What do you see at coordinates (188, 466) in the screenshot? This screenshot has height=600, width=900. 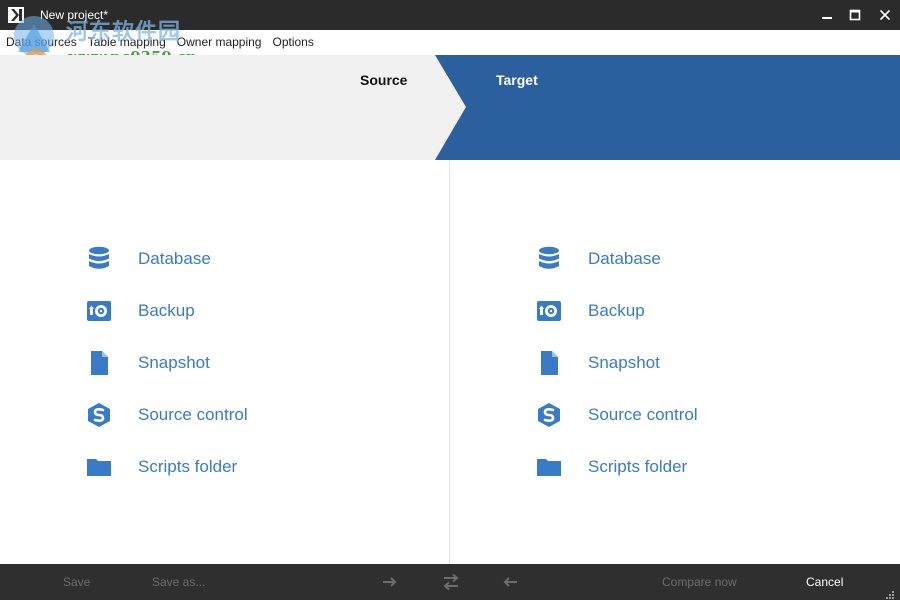 I see `source-option-scripts-folder-label: Scripts folder` at bounding box center [188, 466].